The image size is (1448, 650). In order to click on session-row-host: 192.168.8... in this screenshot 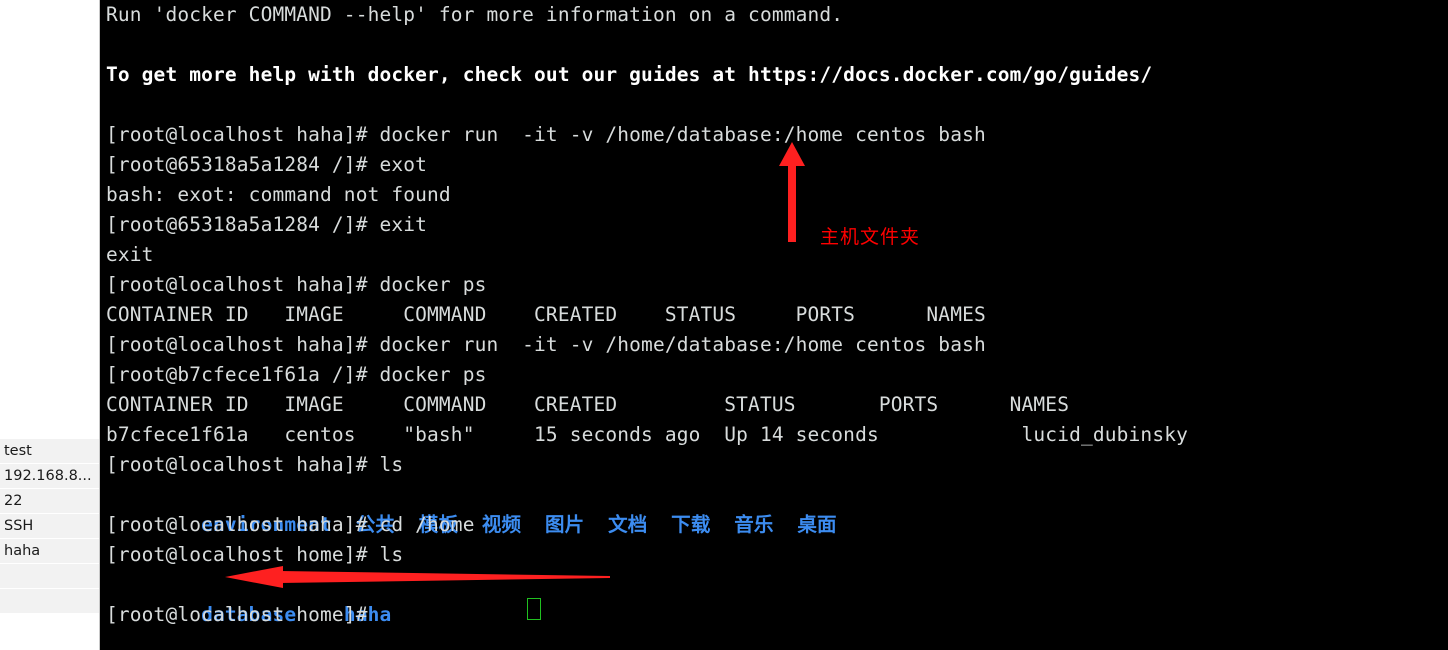, I will do `click(49, 476)`.